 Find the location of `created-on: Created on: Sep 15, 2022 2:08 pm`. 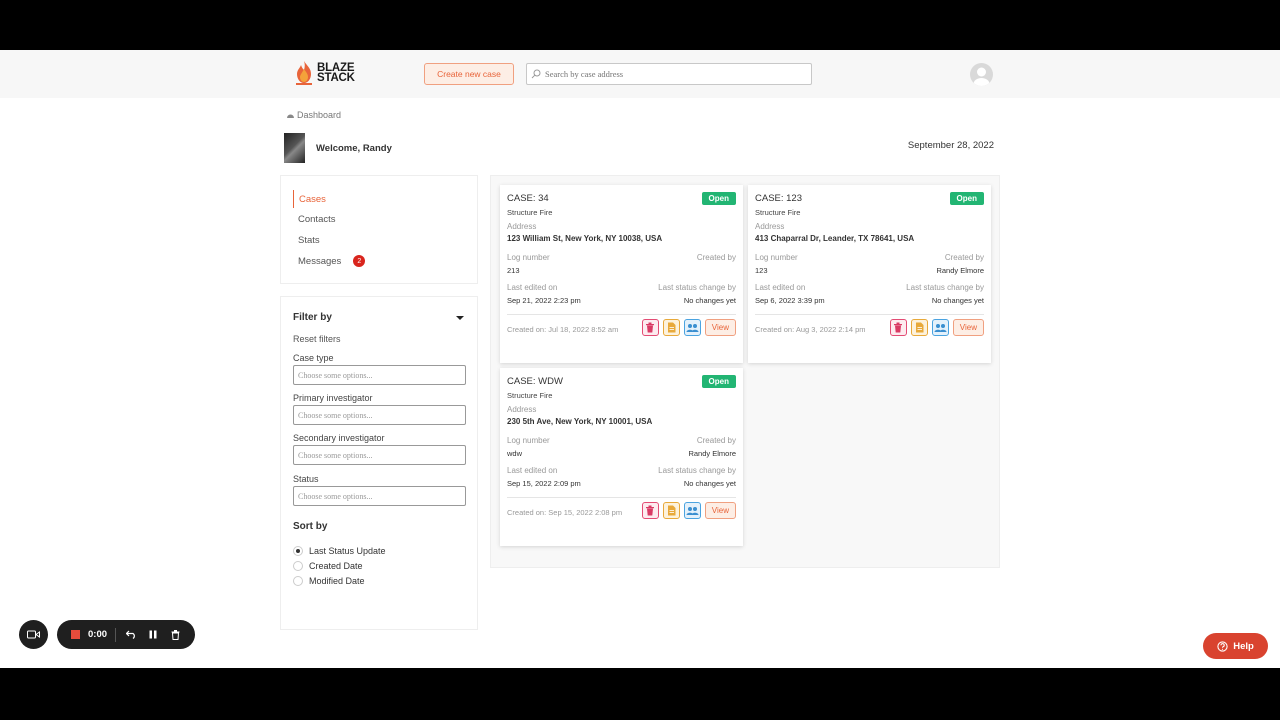

created-on: Created on: Sep 15, 2022 2:08 pm is located at coordinates (565, 512).